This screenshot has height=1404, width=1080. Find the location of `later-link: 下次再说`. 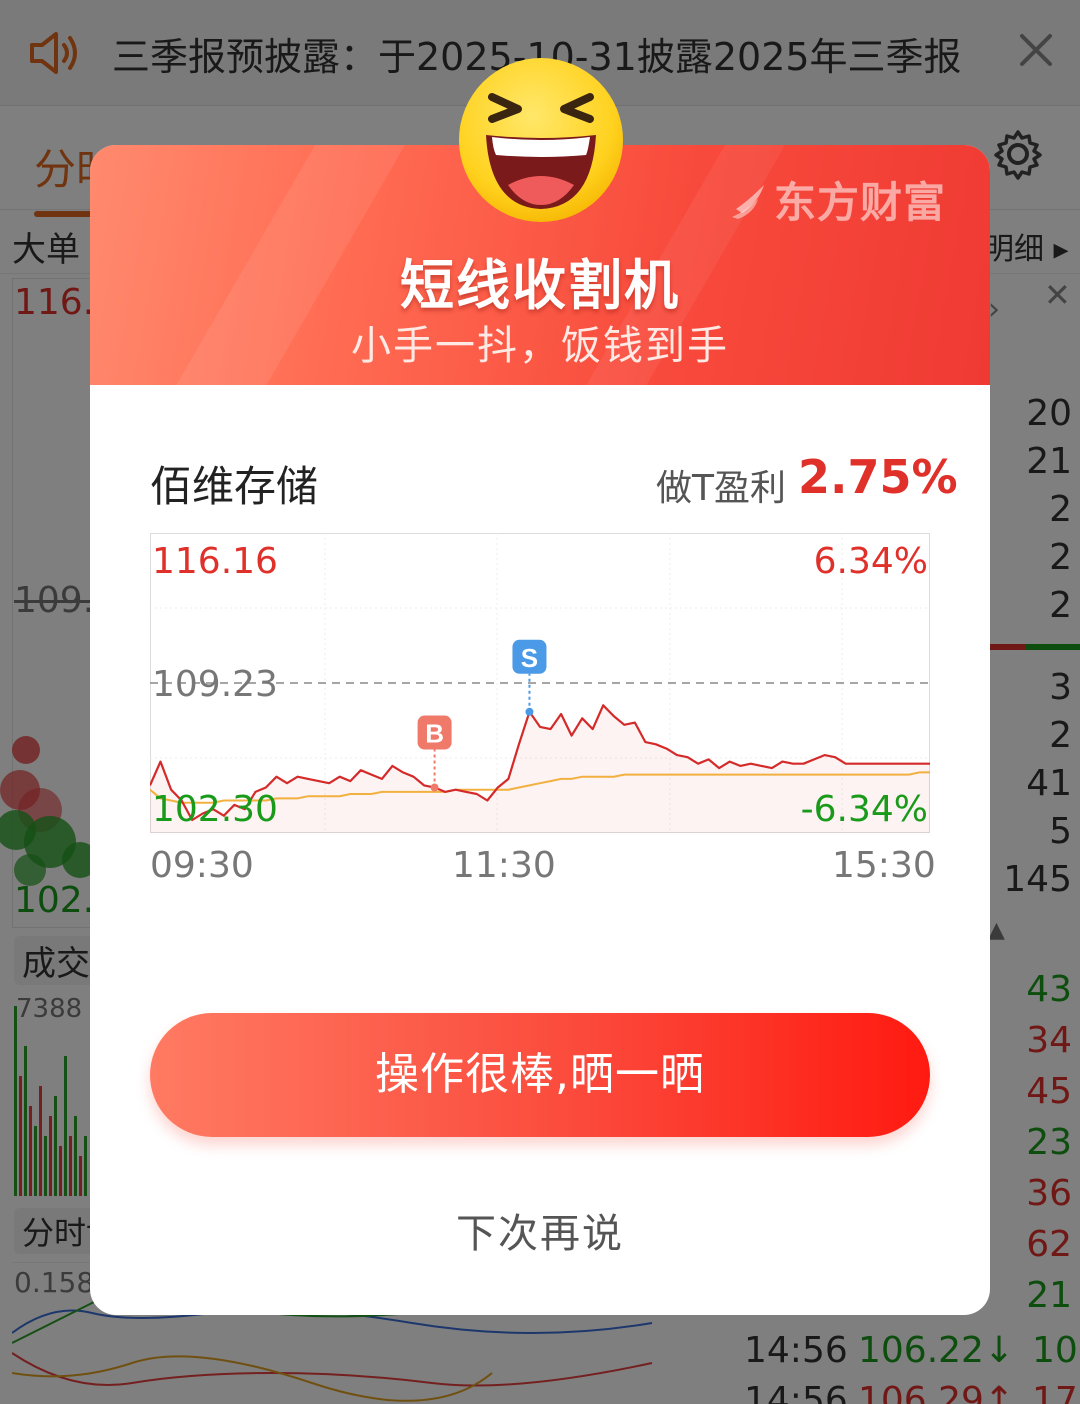

later-link: 下次再说 is located at coordinates (540, 1230).